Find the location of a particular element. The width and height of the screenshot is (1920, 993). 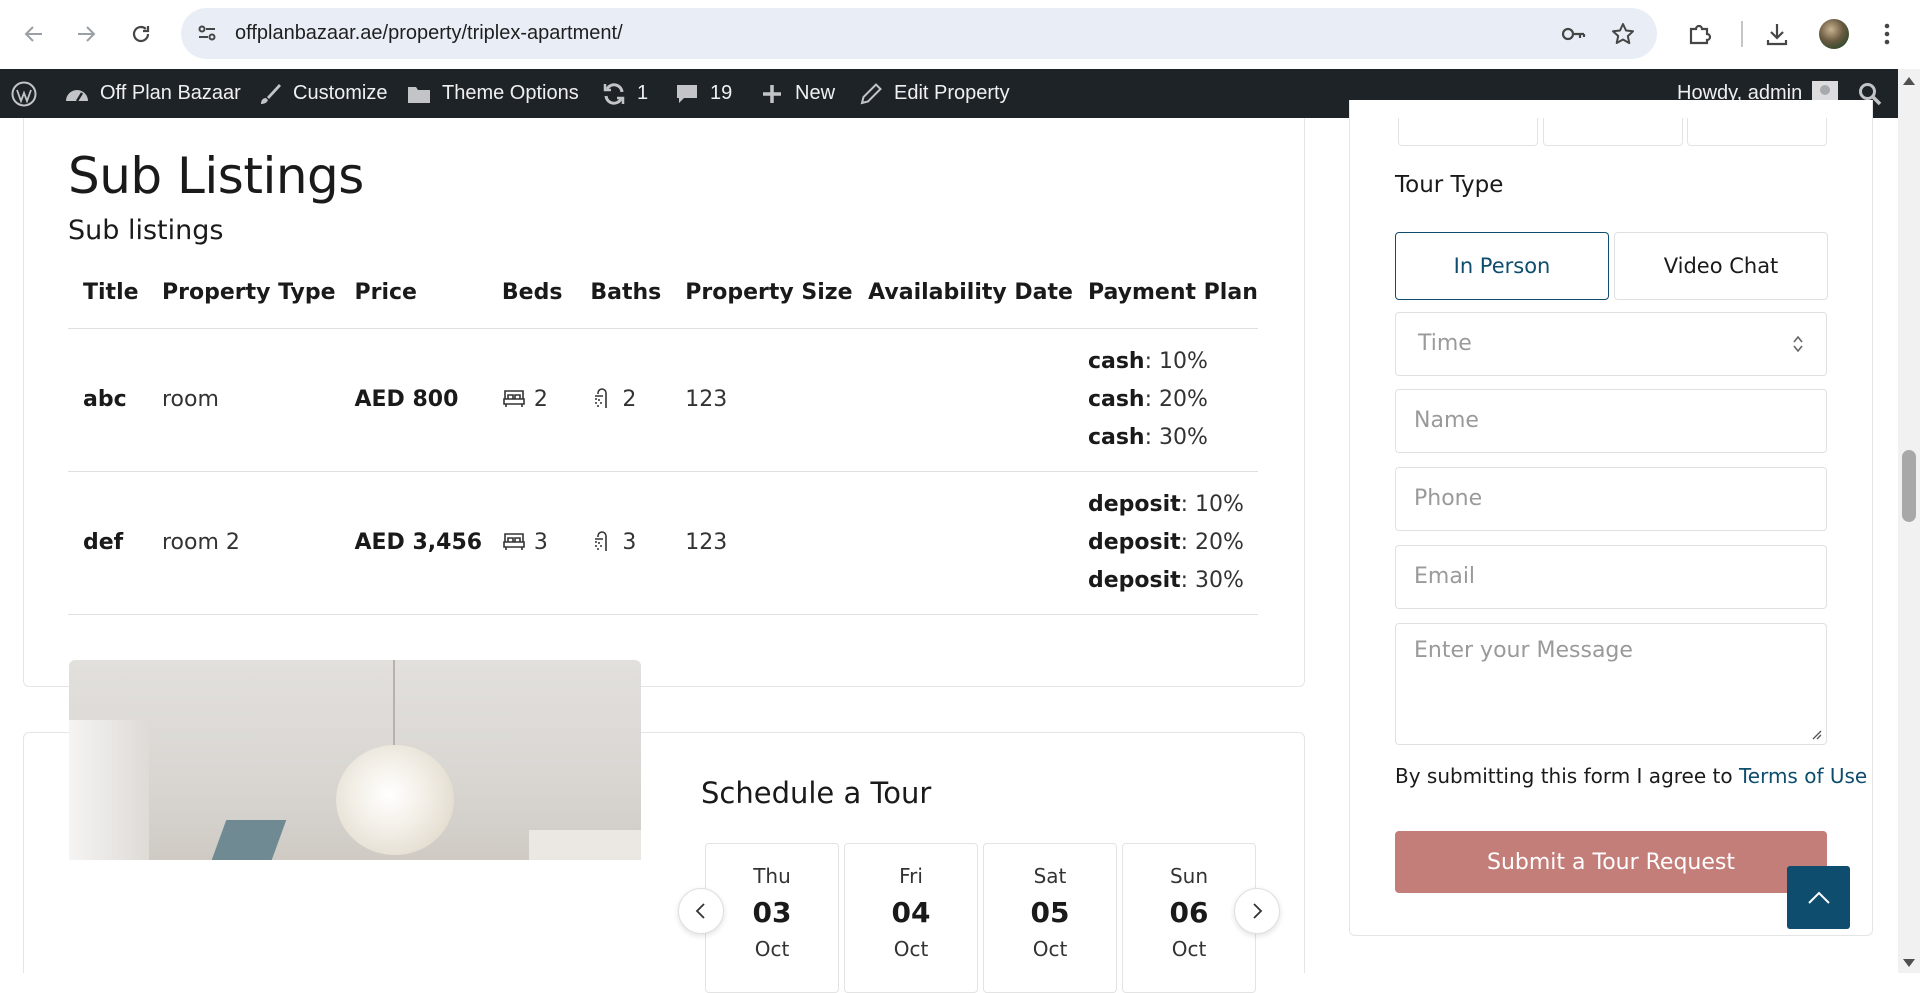

in-person-button: In Person is located at coordinates (1502, 266).